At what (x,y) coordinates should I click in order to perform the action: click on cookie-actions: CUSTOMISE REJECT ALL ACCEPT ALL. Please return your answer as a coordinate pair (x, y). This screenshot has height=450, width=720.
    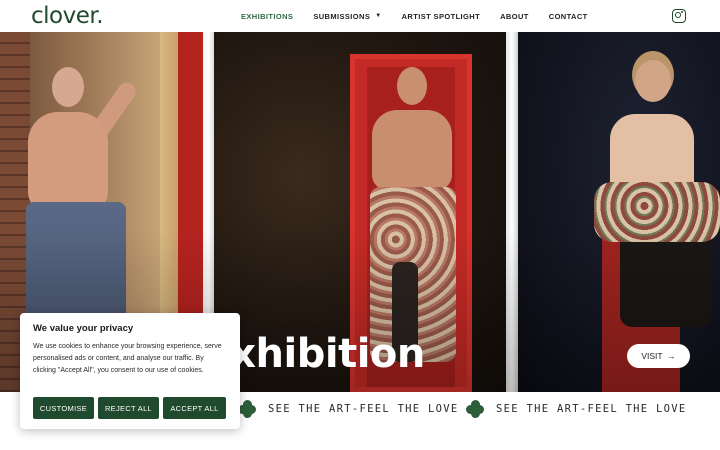
    Looking at the image, I should click on (129, 408).